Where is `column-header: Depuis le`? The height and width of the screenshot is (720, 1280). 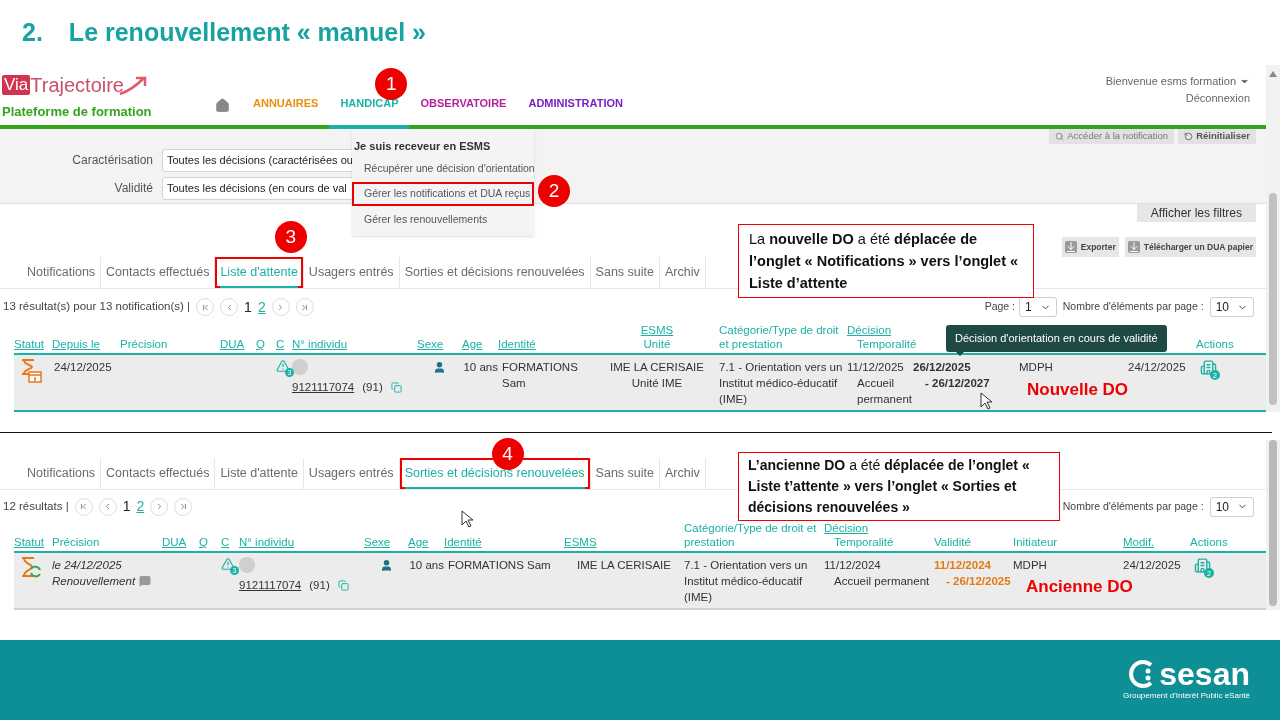
column-header: Depuis le is located at coordinates (86, 344).